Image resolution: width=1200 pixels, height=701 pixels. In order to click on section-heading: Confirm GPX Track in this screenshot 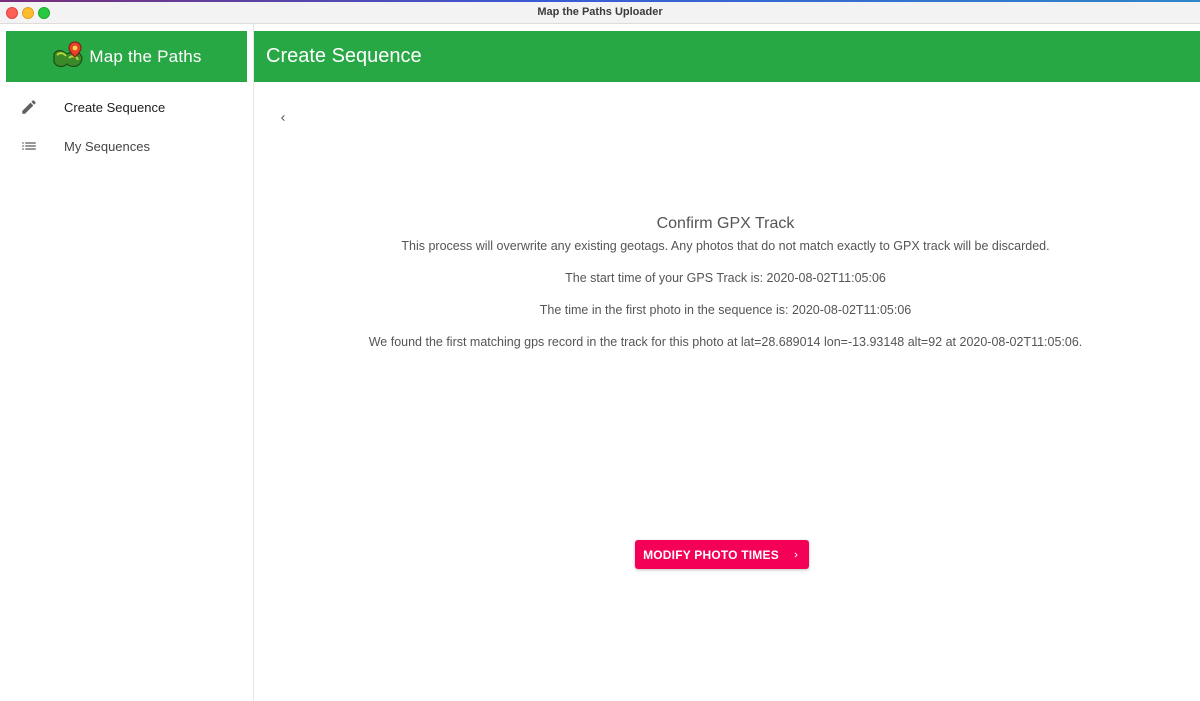, I will do `click(725, 223)`.